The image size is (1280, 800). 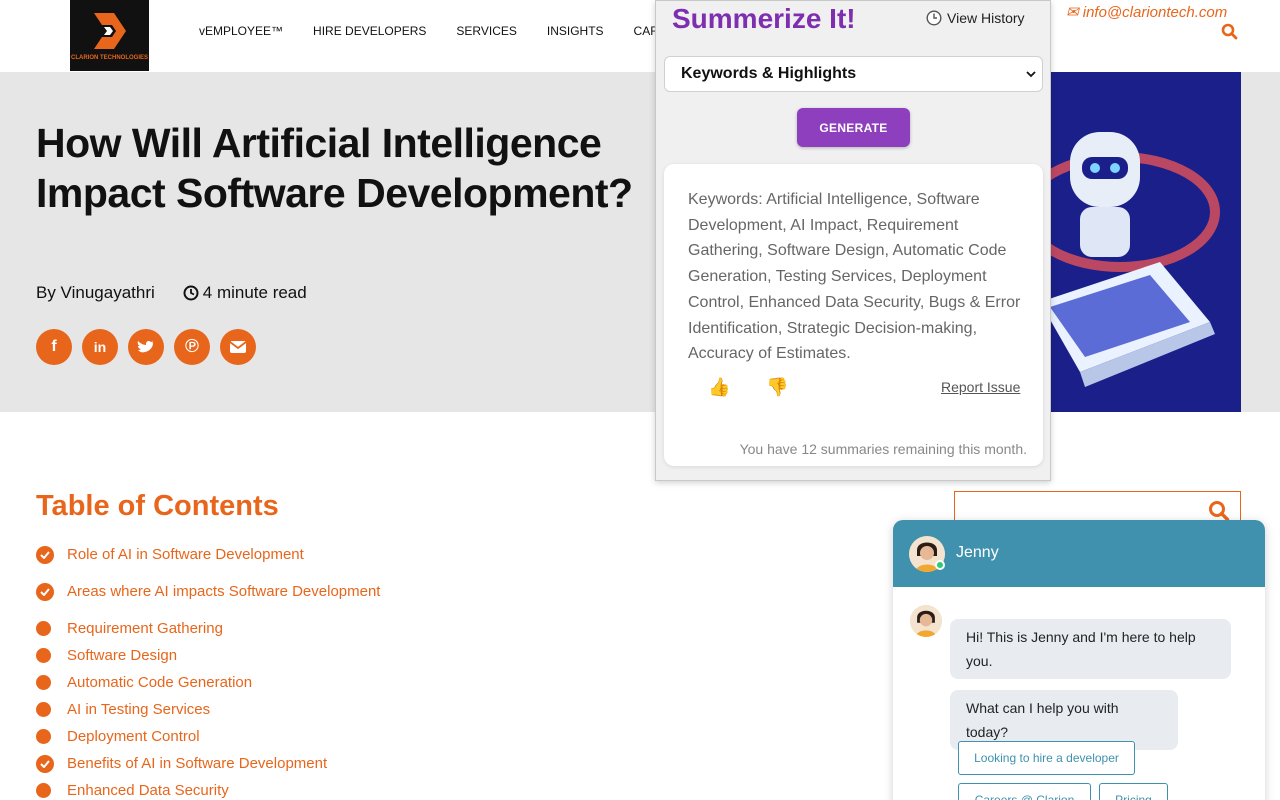 I want to click on thumbs-up-icon: 👍, so click(x=719, y=387).